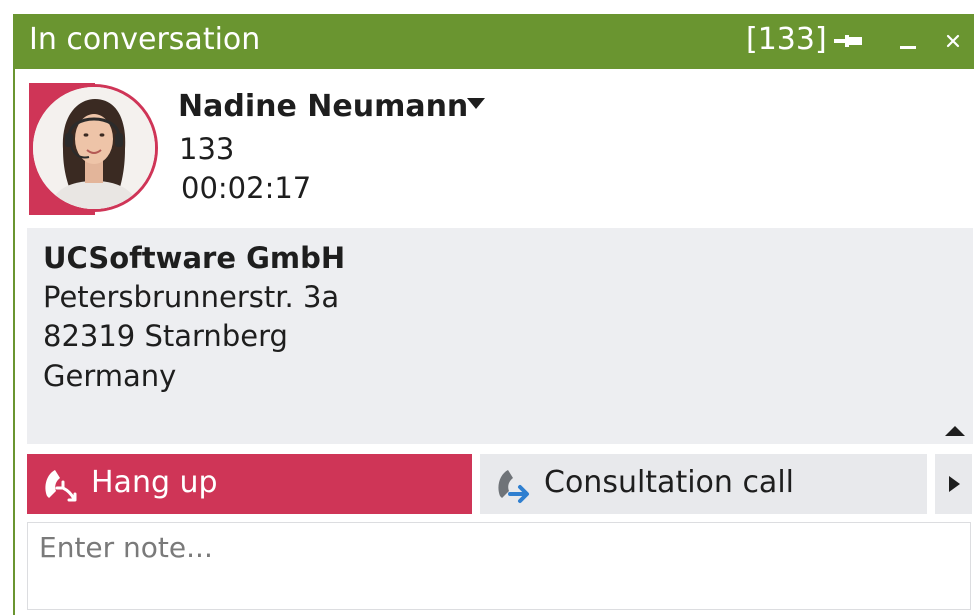 This screenshot has width=974, height=615. Describe the element at coordinates (154, 482) in the screenshot. I see `hang-up-label: Hang up` at that location.